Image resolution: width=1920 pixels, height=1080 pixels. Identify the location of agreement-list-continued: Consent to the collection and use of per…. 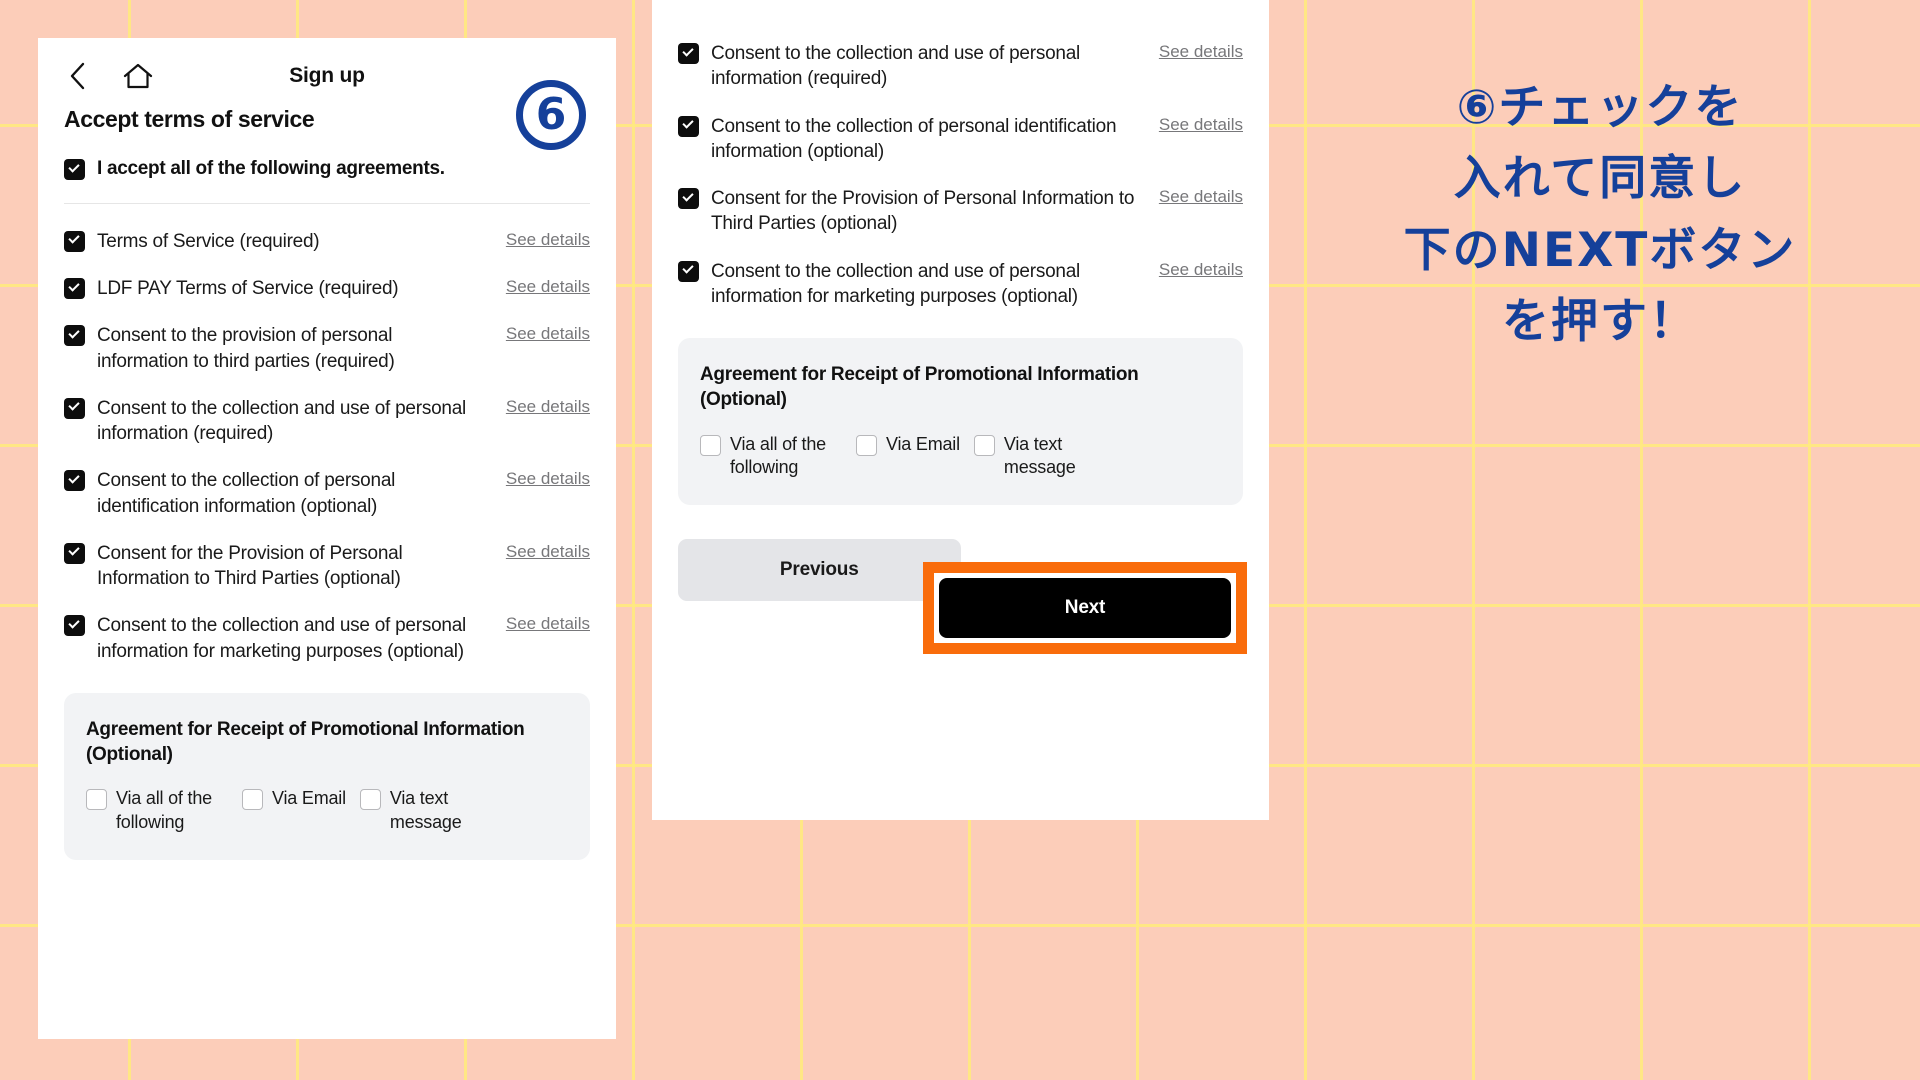
(960, 160).